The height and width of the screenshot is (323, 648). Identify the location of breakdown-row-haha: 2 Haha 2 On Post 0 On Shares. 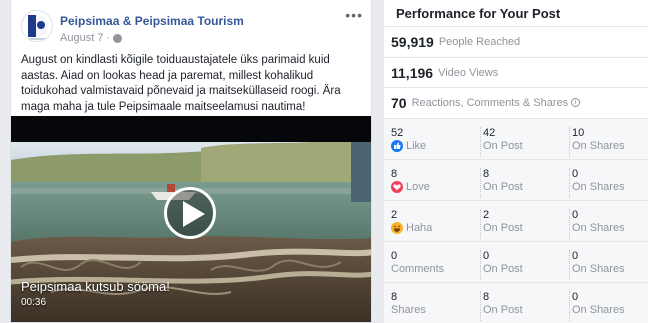
(516, 220).